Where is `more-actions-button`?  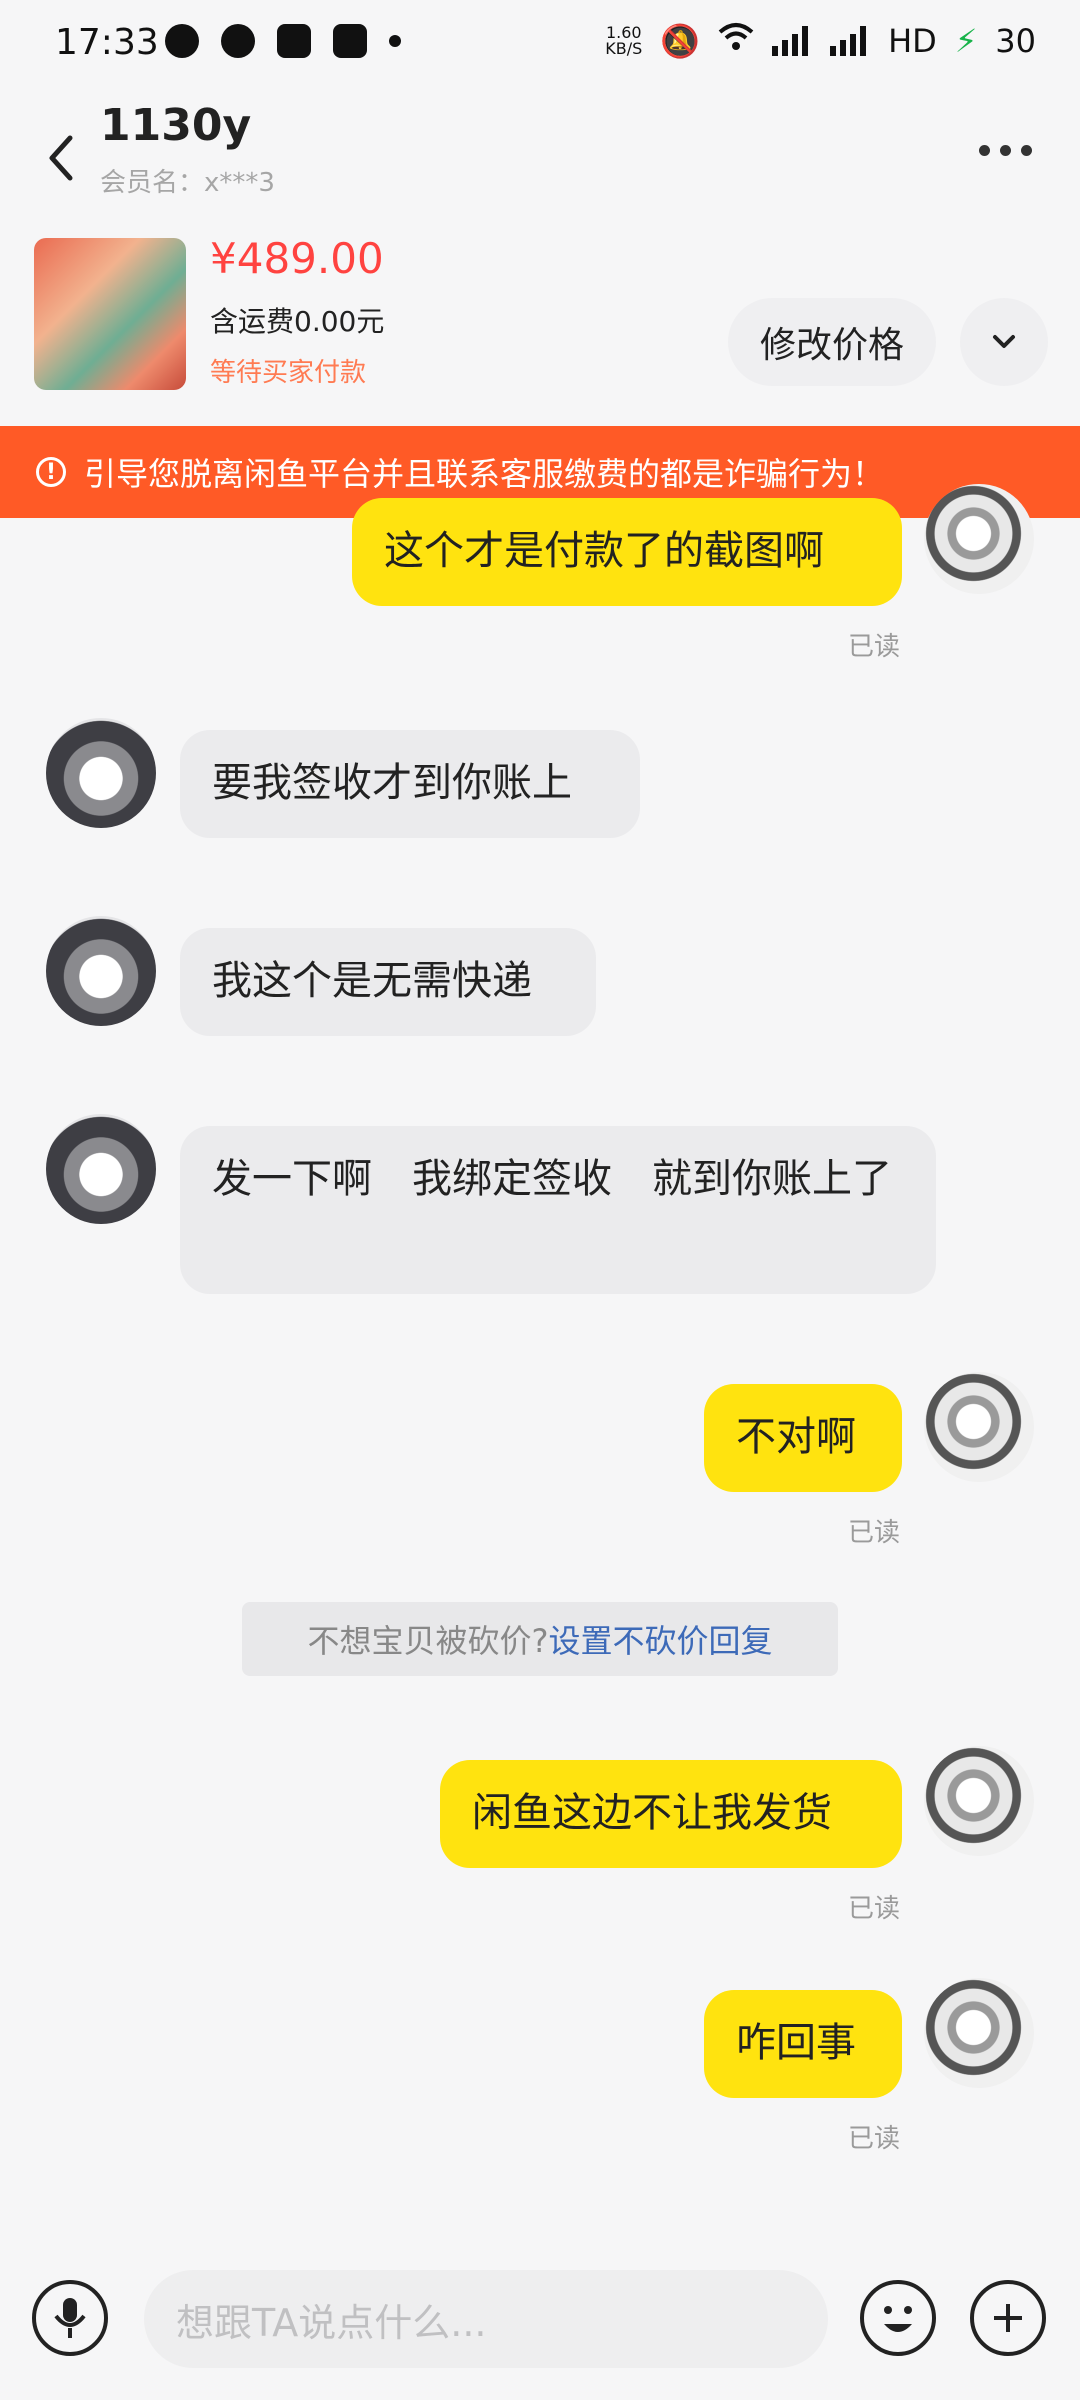 more-actions-button is located at coordinates (1008, 2318).